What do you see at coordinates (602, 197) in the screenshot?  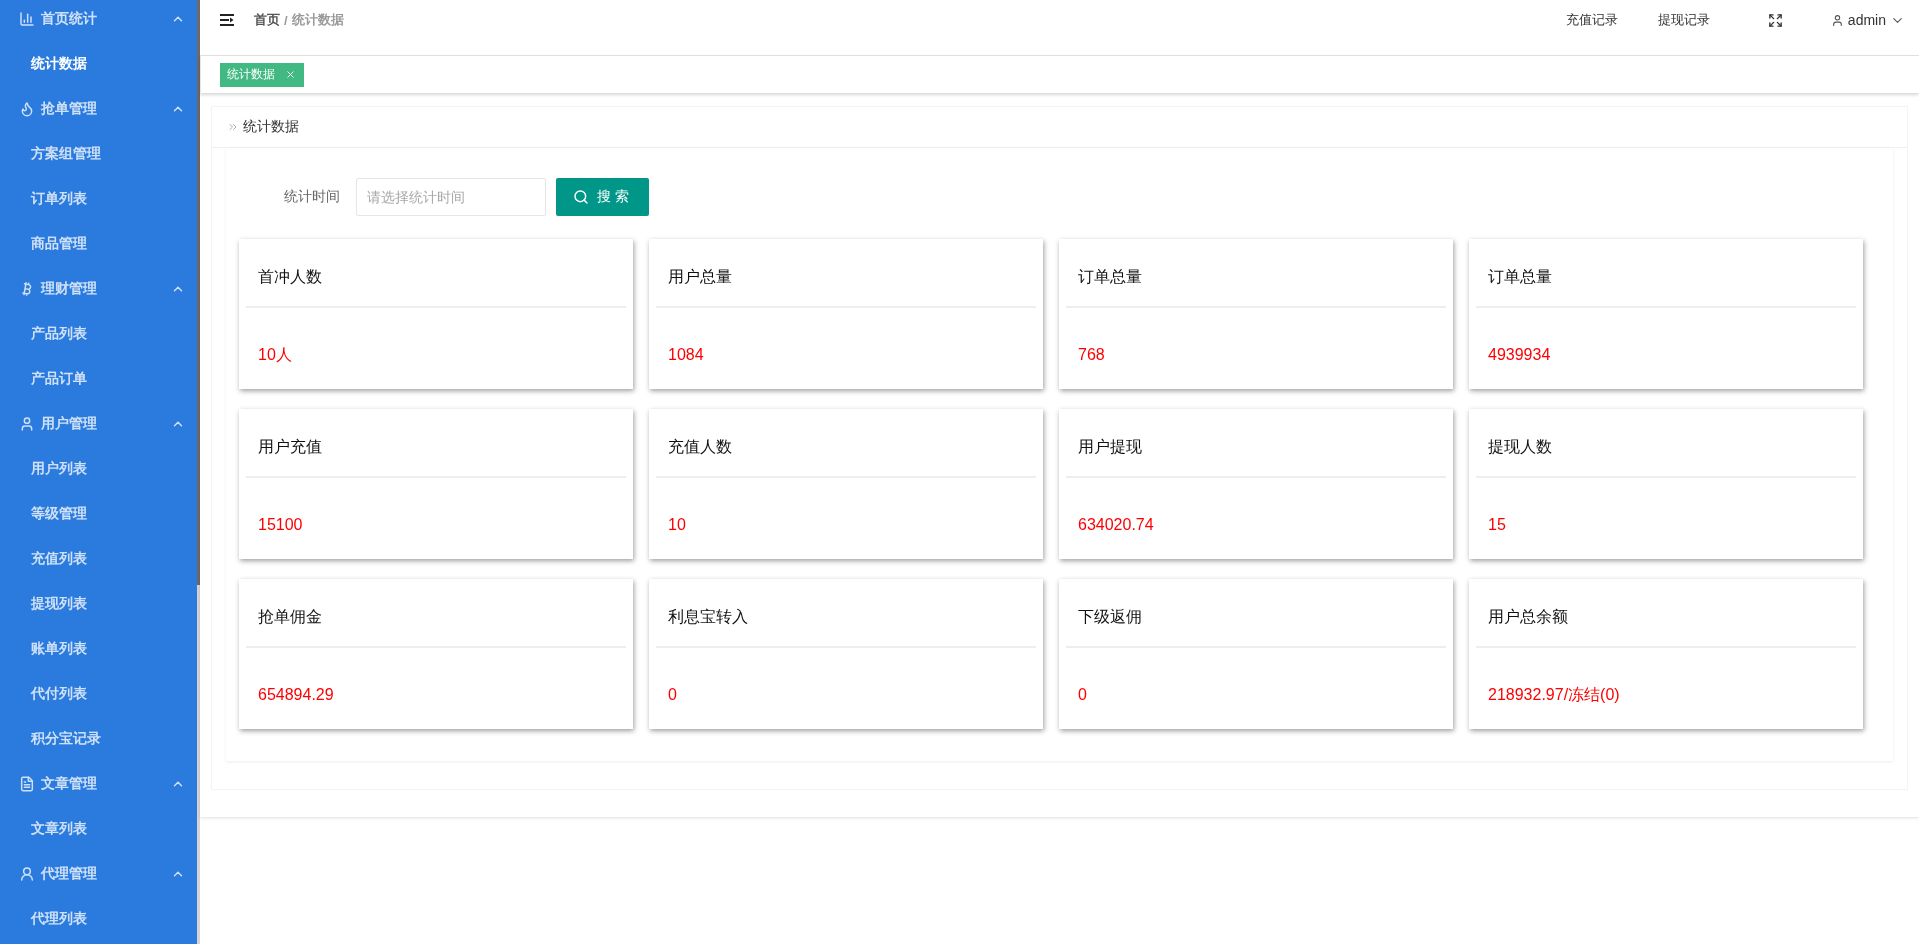 I see `search-button: 搜索` at bounding box center [602, 197].